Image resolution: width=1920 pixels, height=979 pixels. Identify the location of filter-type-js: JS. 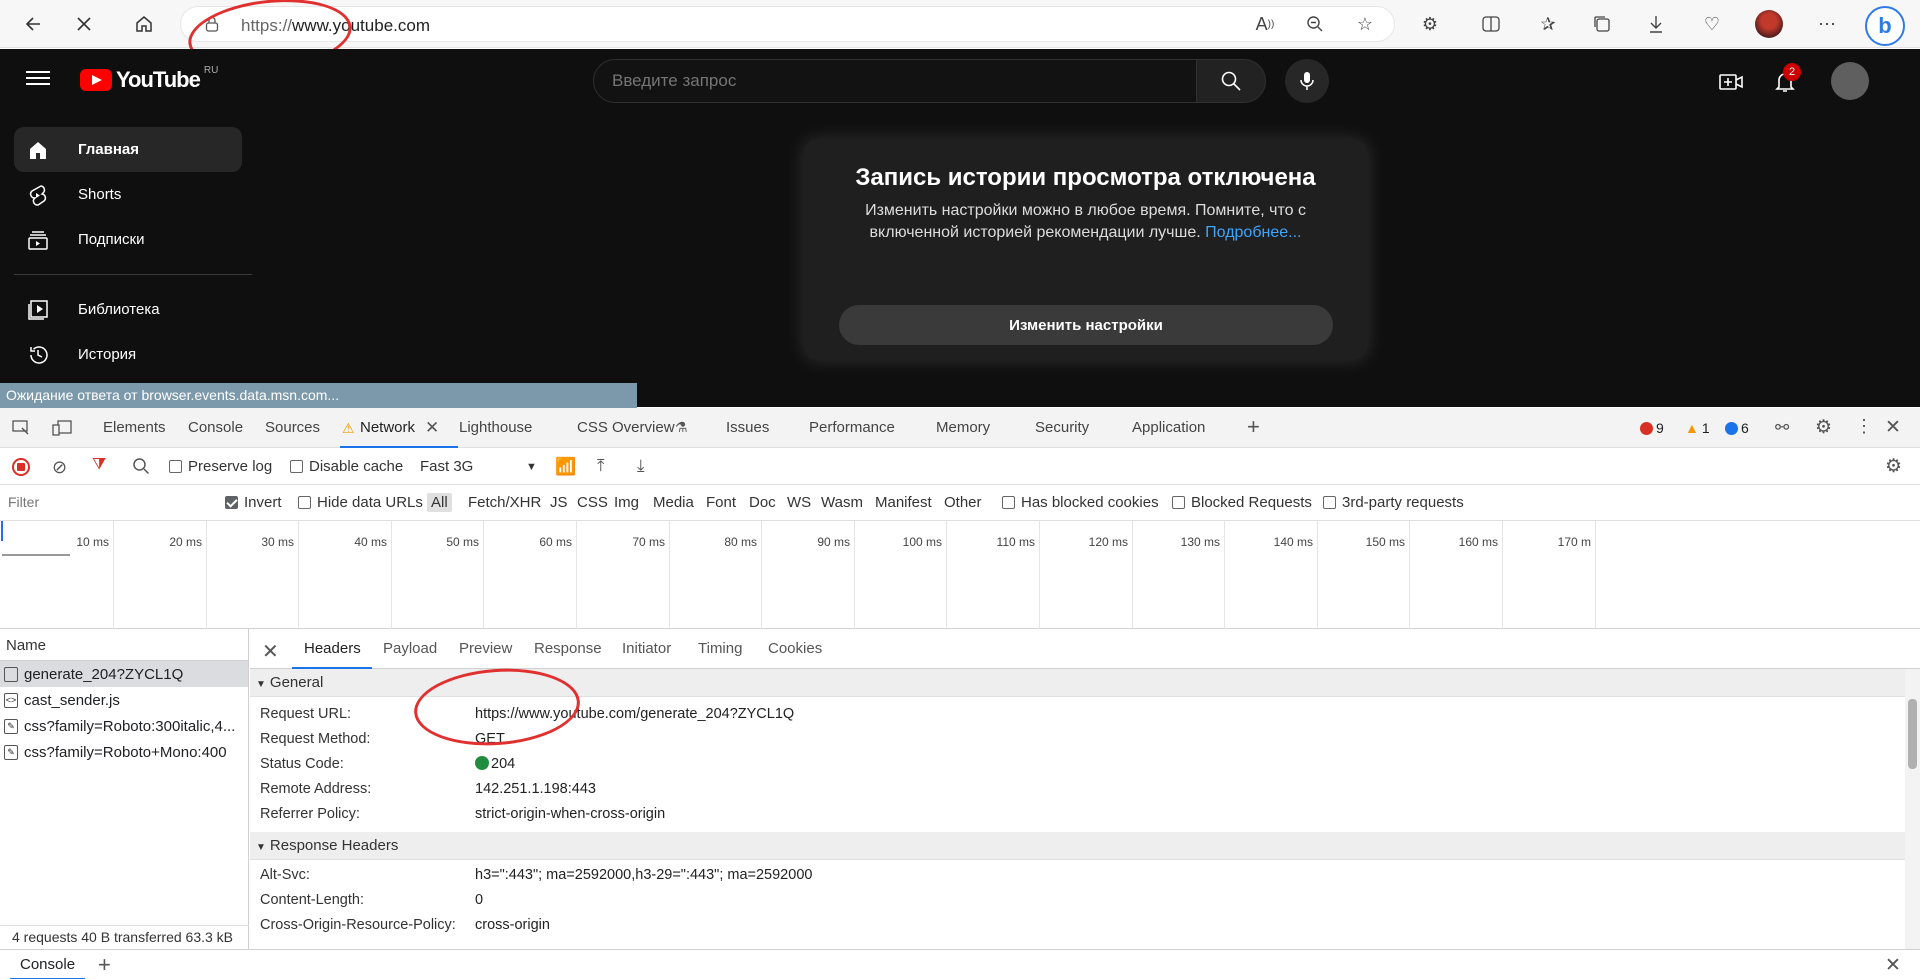
(559, 502).